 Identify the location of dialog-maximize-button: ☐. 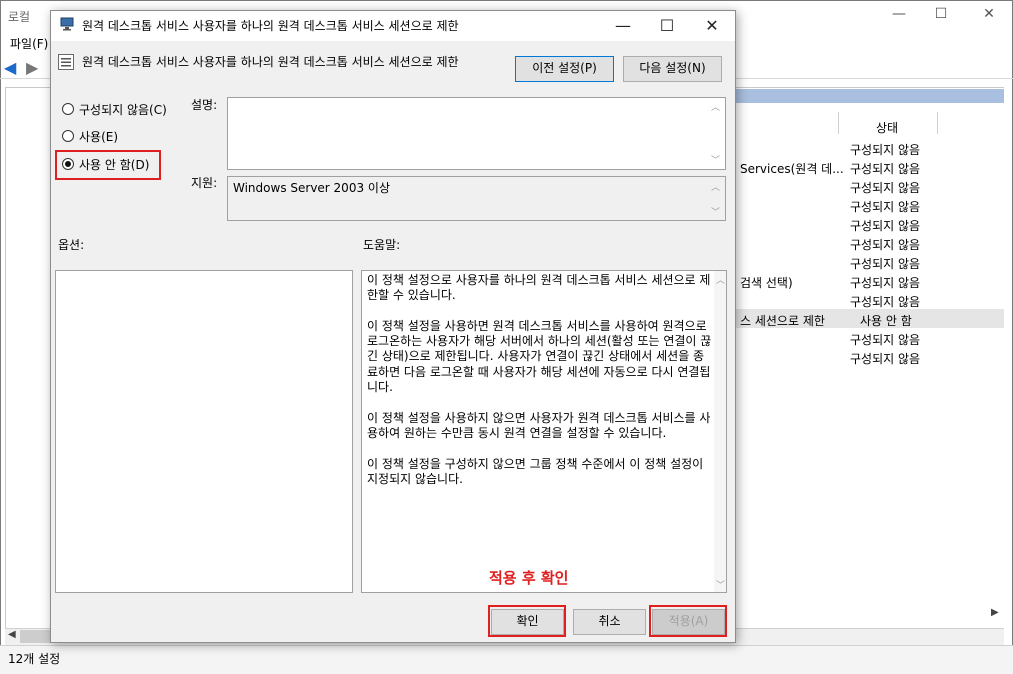
(667, 26).